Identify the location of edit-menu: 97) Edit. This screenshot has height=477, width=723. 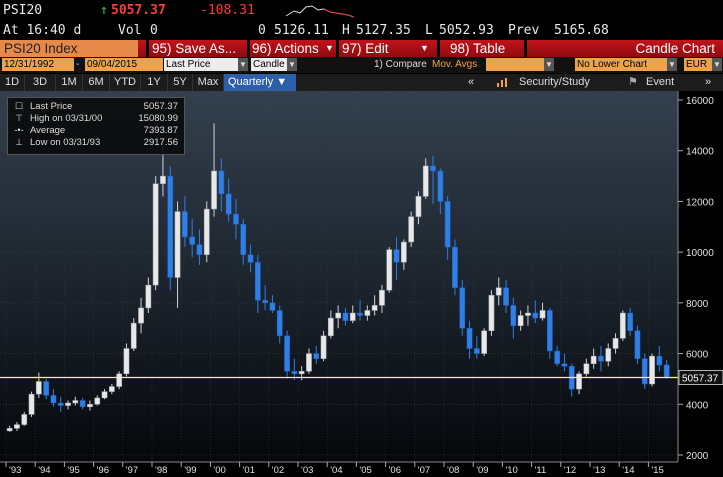
(365, 48).